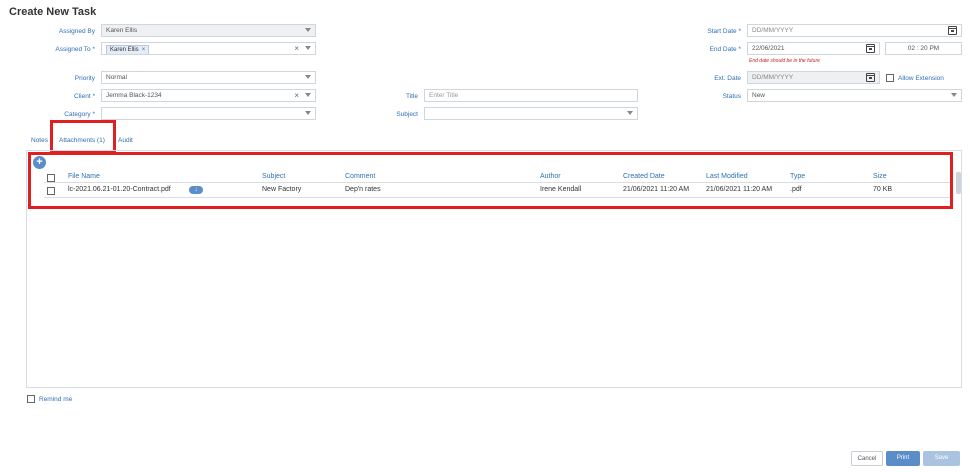  What do you see at coordinates (84, 96) in the screenshot?
I see `client-label: Client *` at bounding box center [84, 96].